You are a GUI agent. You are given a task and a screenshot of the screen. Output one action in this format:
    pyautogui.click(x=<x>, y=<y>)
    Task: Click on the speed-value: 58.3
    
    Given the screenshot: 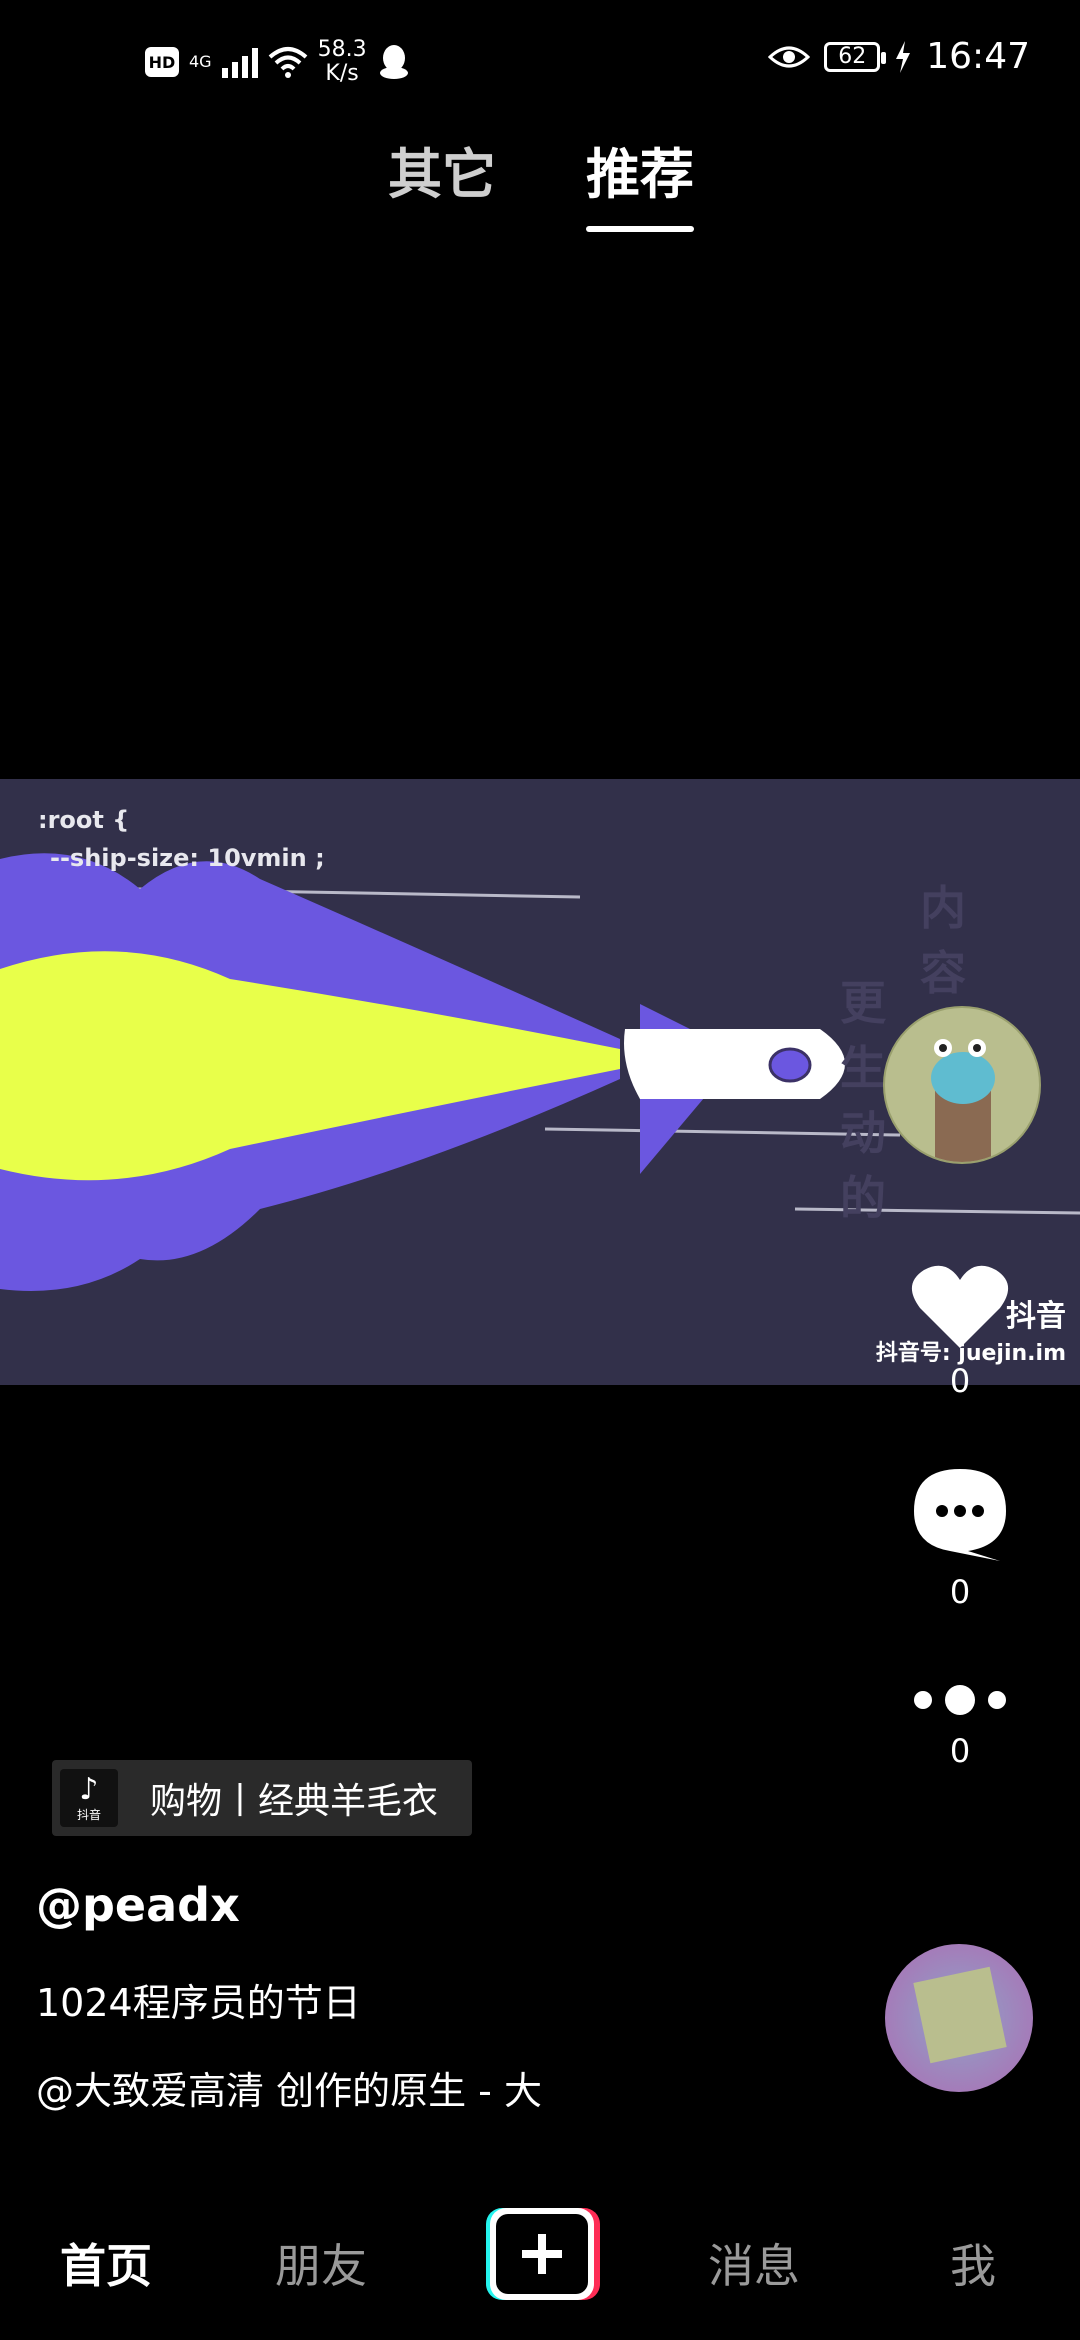 What is the action you would take?
    pyautogui.click(x=342, y=49)
    